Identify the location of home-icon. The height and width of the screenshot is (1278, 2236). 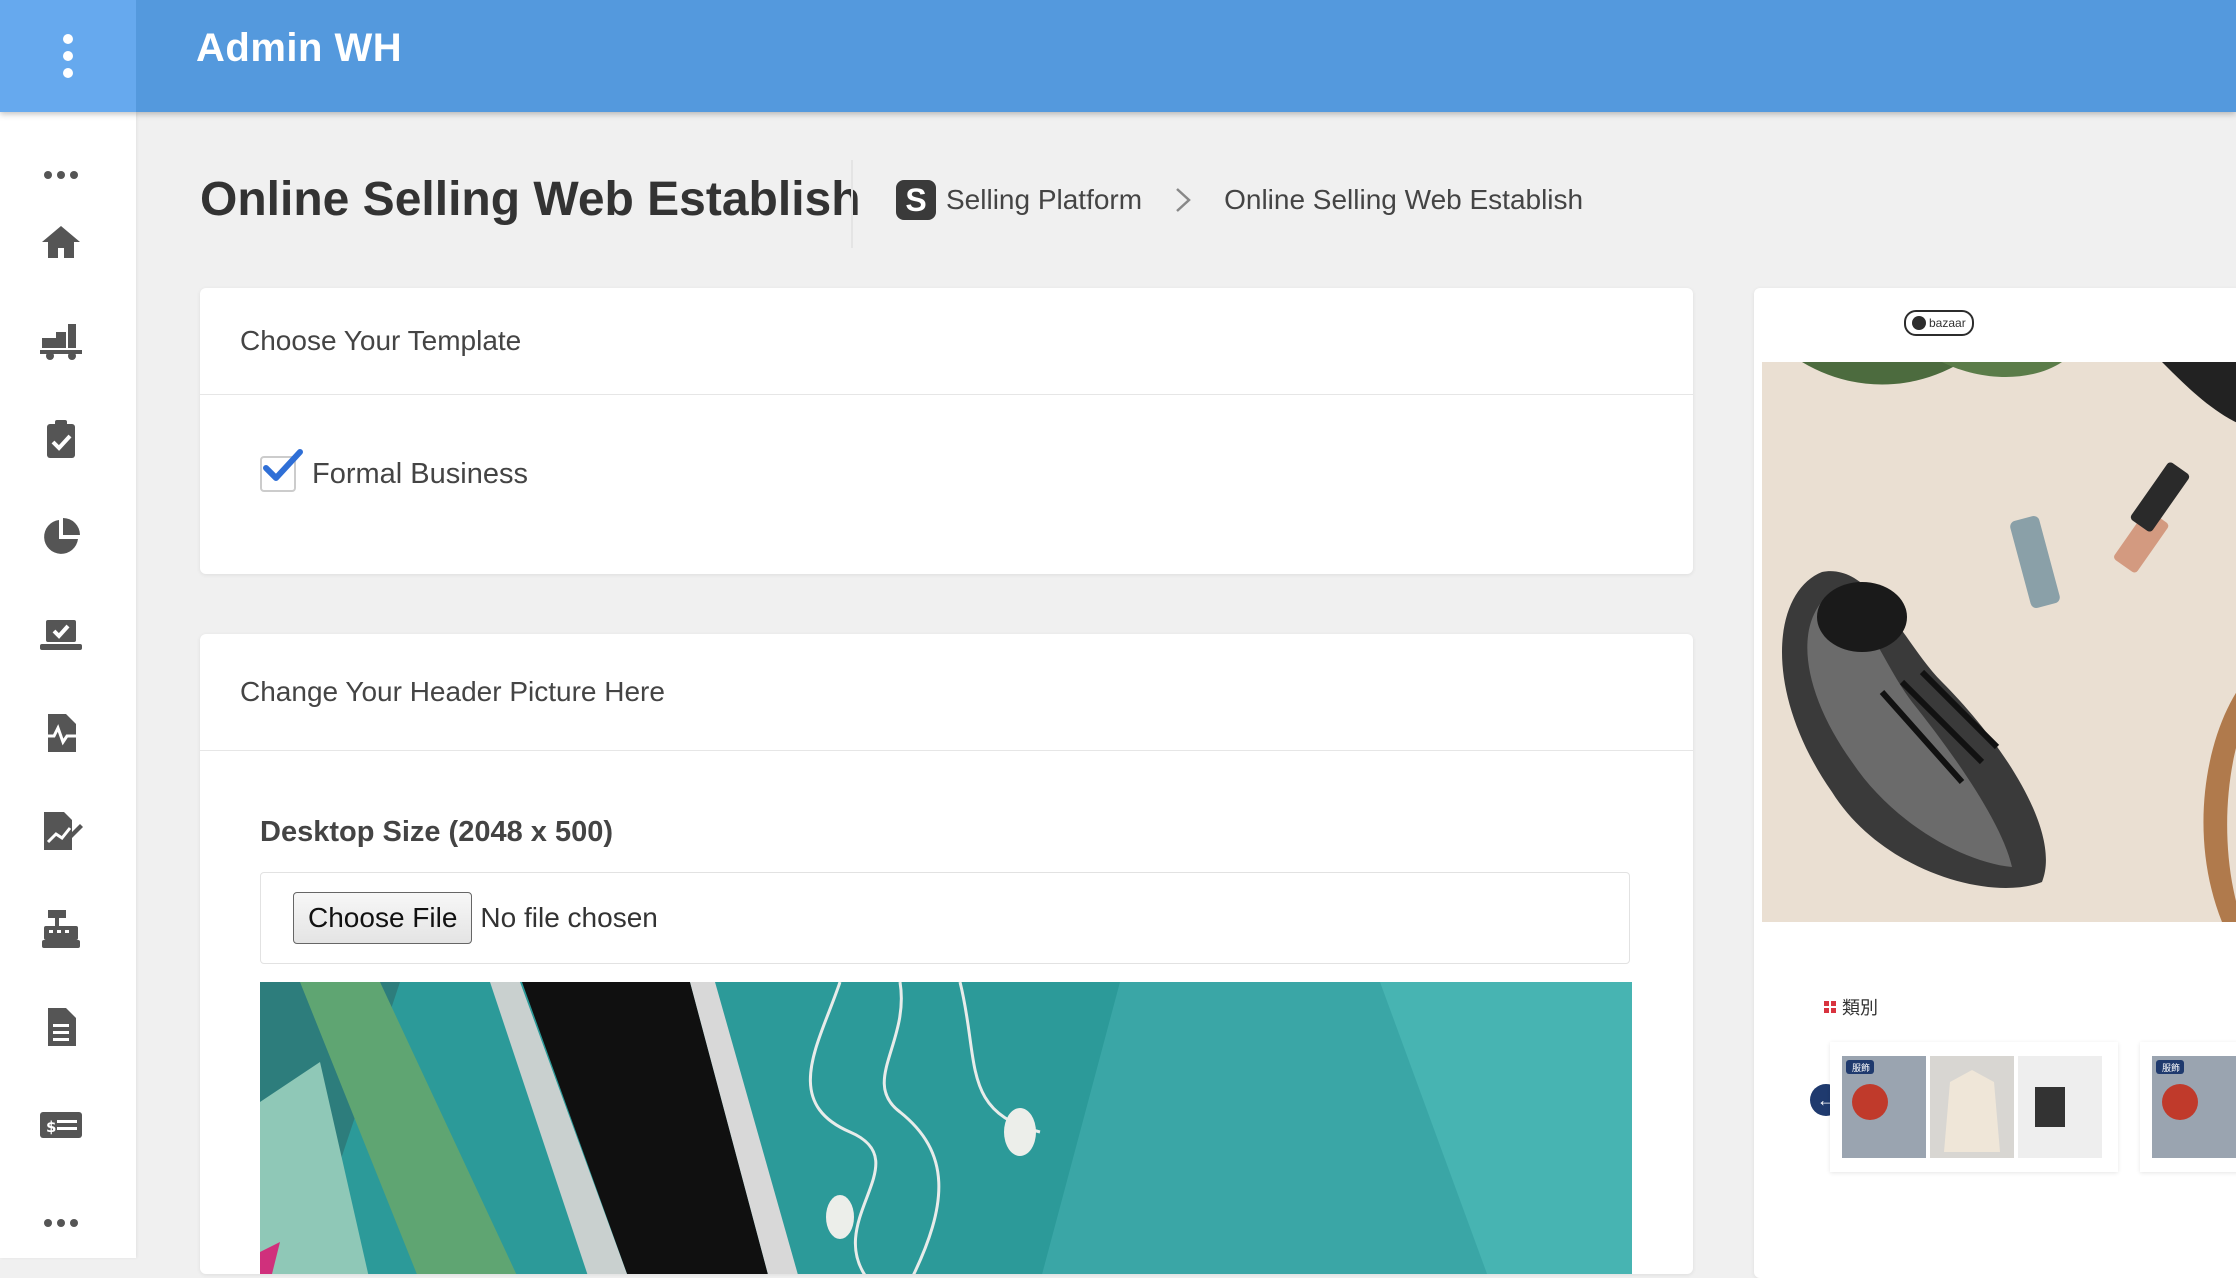
(61, 243).